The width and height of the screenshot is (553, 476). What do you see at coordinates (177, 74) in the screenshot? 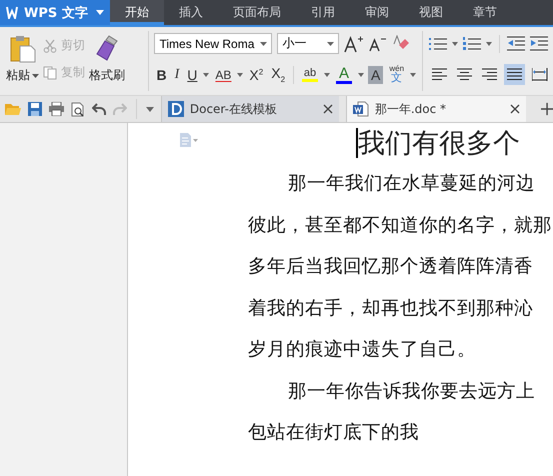
I see `italic-button: I` at bounding box center [177, 74].